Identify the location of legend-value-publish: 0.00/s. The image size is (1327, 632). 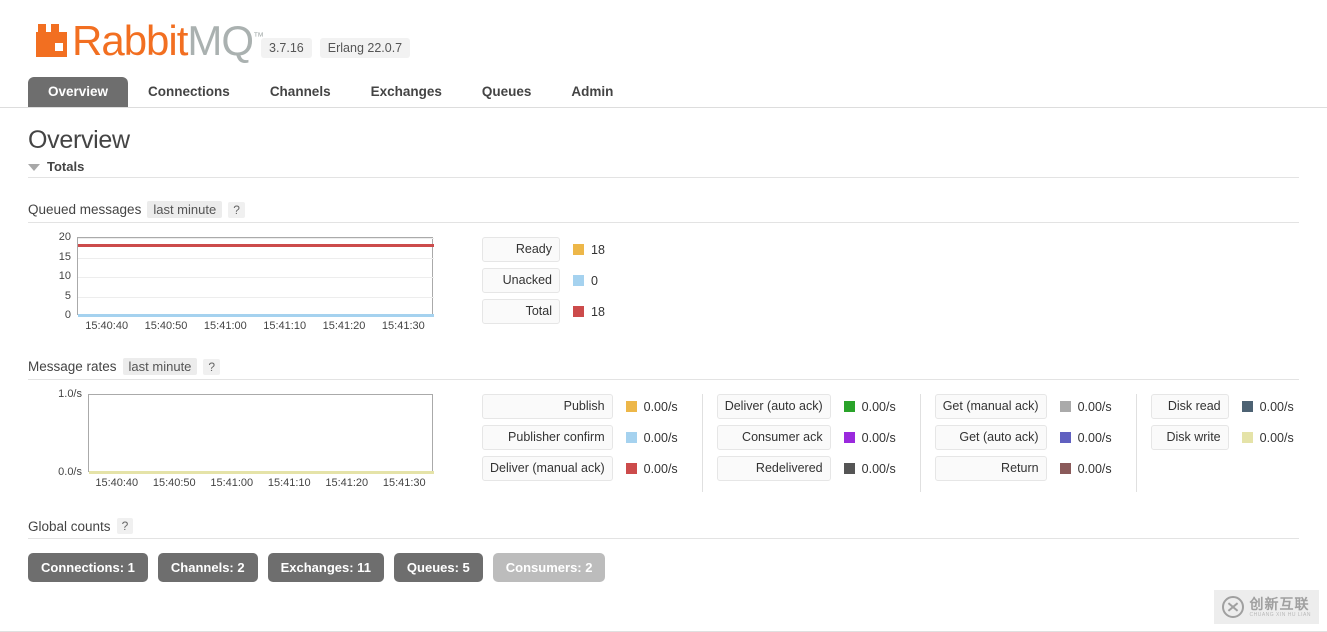
(651, 406).